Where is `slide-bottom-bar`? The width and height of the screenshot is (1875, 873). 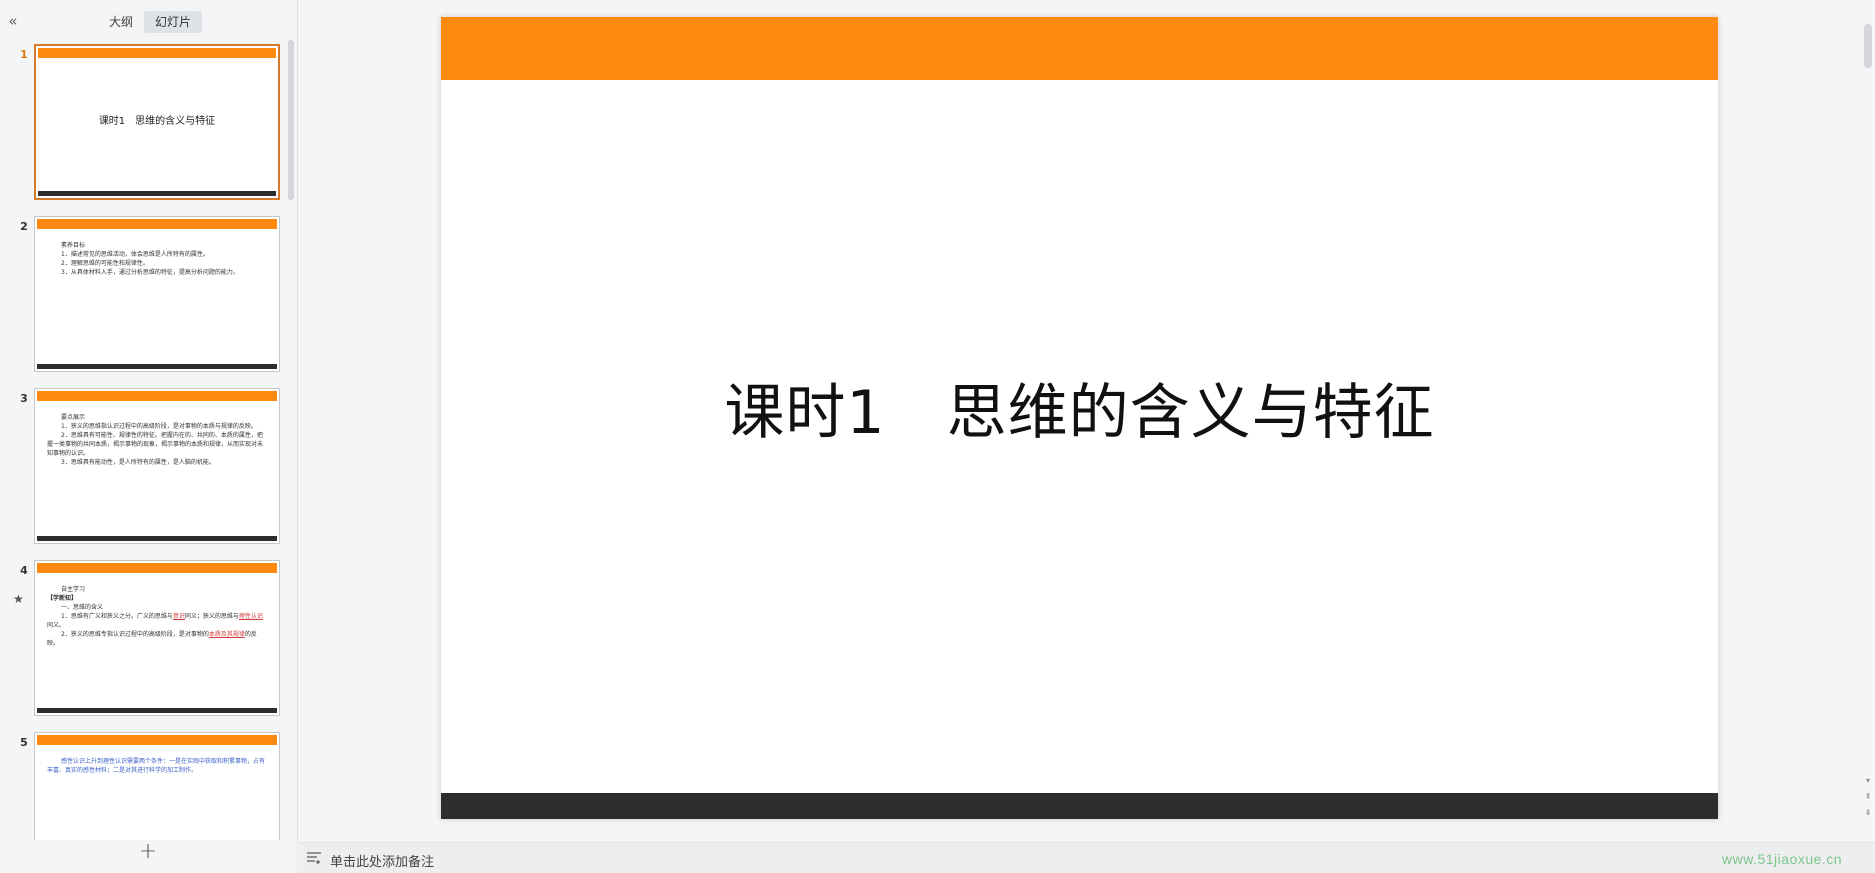 slide-bottom-bar is located at coordinates (1079, 806).